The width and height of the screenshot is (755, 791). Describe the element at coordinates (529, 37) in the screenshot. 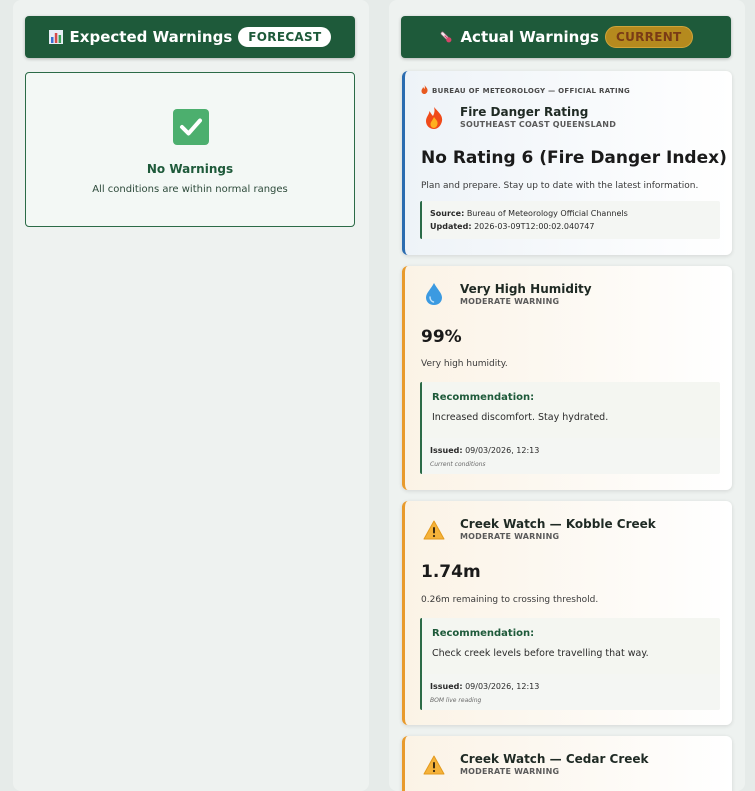

I see `actual-warnings-title: Actual Warnings` at that location.